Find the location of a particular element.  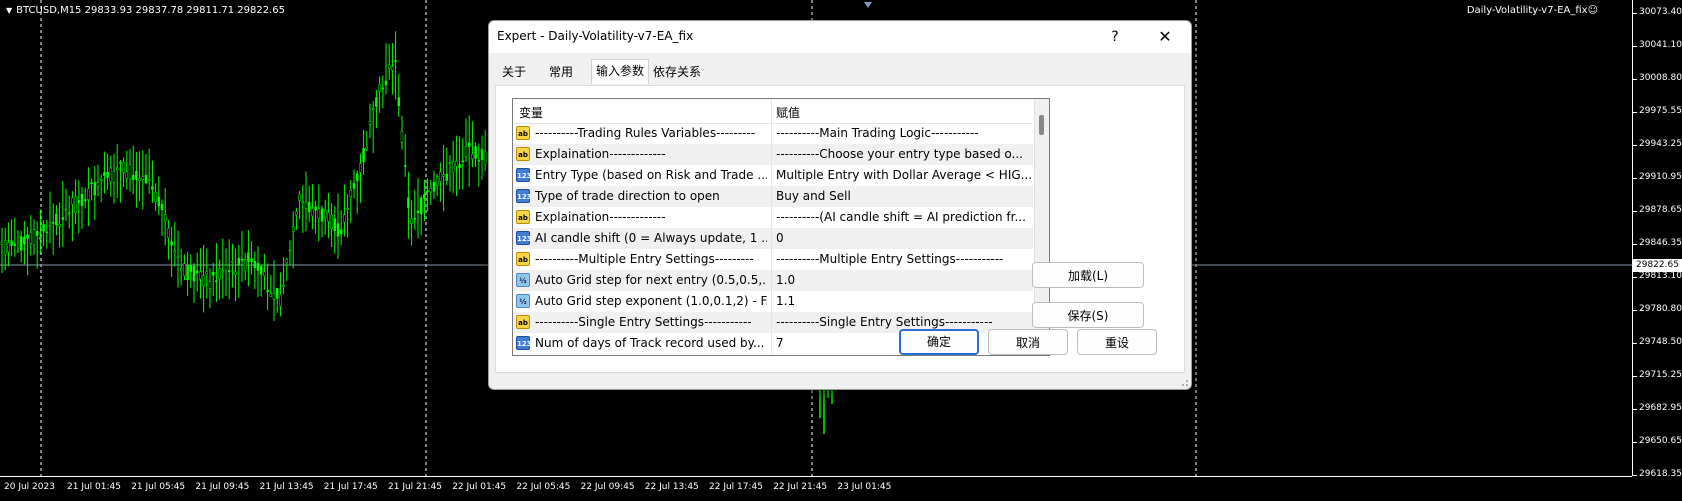

scrollbar-thumb is located at coordinates (1041, 125).